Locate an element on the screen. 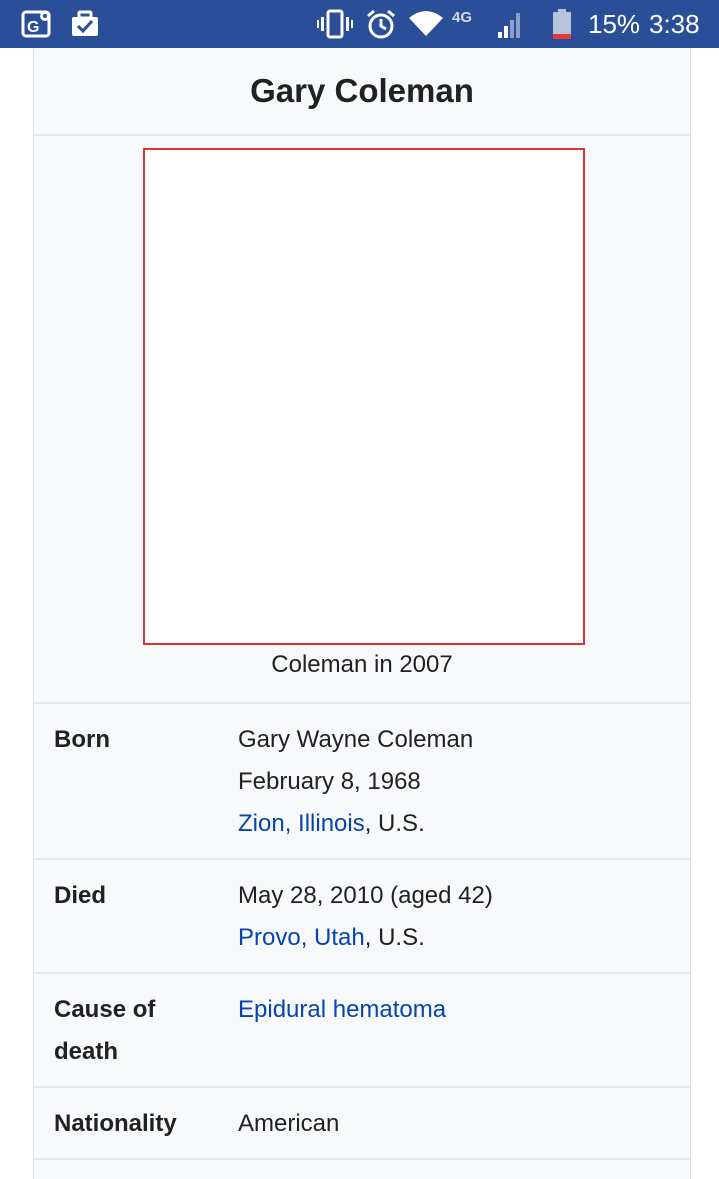 This screenshot has width=719, height=1179. born-place: Zion, Illinois, U.S. is located at coordinates (331, 824).